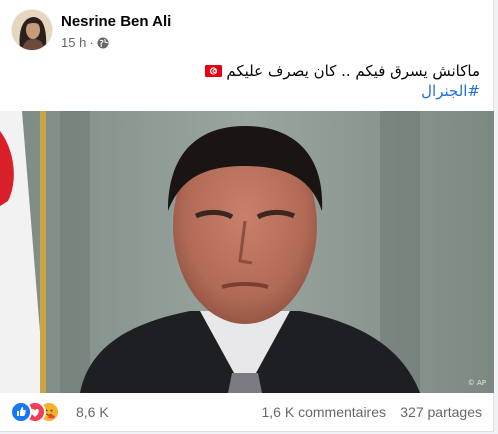 Image resolution: width=498 pixels, height=434 pixels. I want to click on post-footer: 8,6 K 1,6 K commentaires 327 partages, so click(247, 412).